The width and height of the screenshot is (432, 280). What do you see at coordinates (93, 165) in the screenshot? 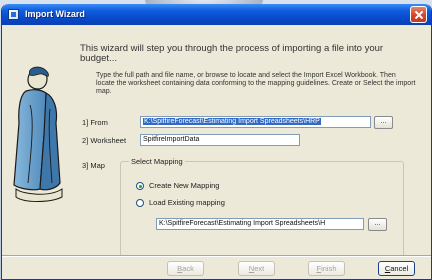
I see `map-label: 3] Map` at bounding box center [93, 165].